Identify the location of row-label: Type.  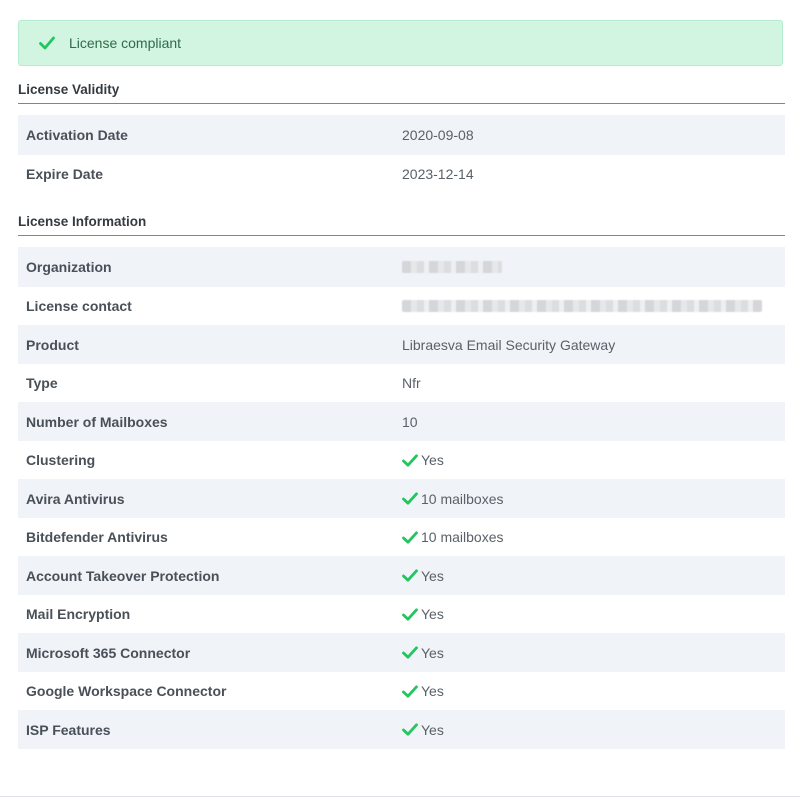
(42, 383).